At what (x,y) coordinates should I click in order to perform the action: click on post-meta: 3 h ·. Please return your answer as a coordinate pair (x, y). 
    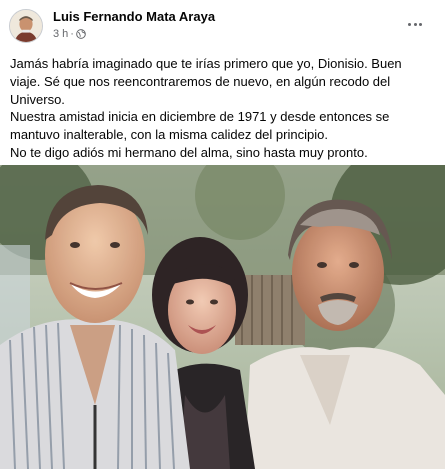
    Looking at the image, I should click on (69, 34).